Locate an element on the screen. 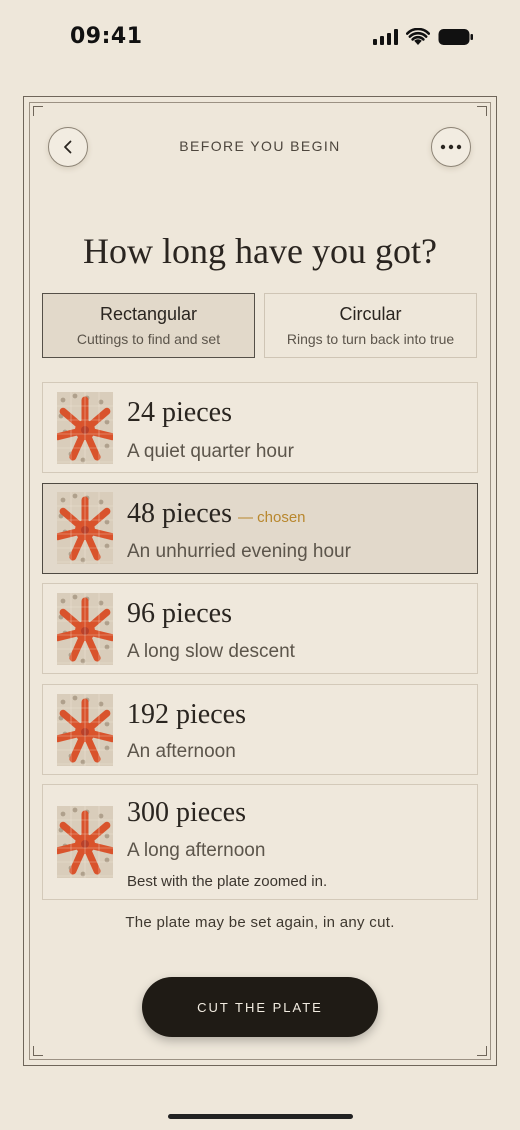  option-title: 192 pieces is located at coordinates (186, 714).